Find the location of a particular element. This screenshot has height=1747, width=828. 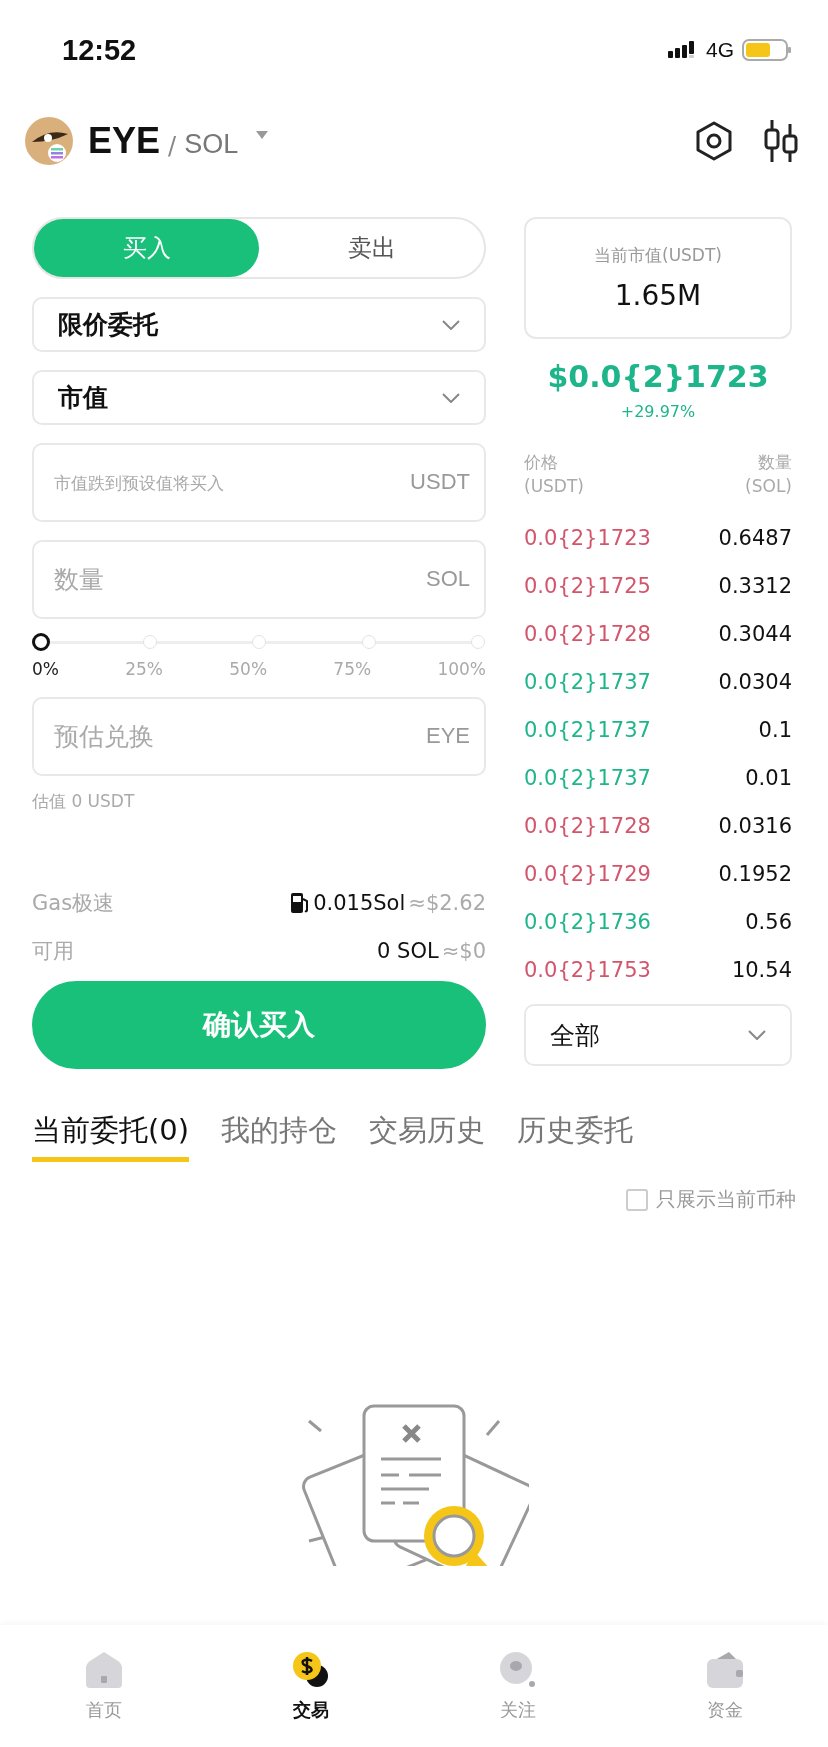

nav-tab: 首页 is located at coordinates (103, 1686).